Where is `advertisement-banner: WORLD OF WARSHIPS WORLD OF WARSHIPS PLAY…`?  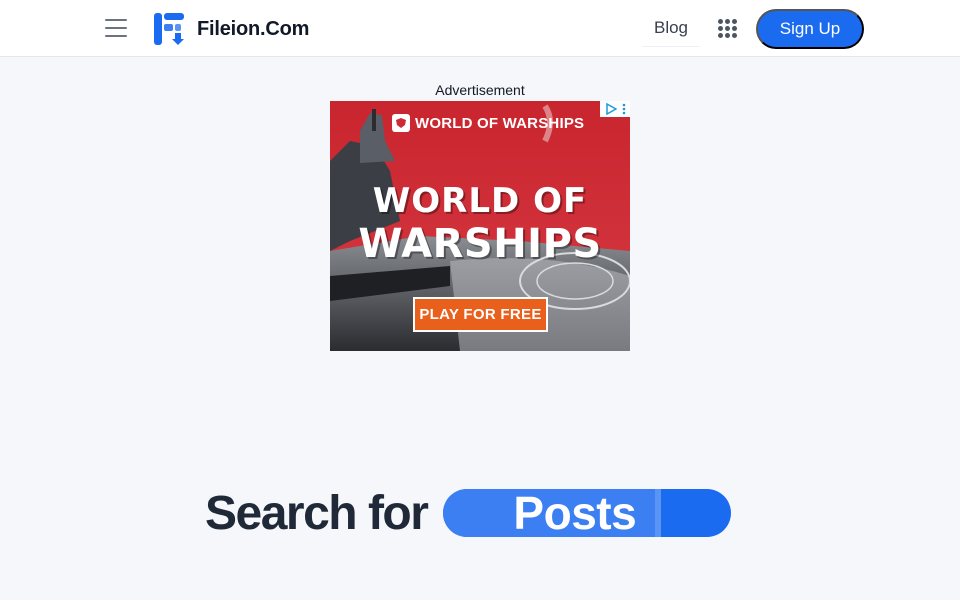
advertisement-banner: WORLD OF WARSHIPS WORLD OF WARSHIPS PLAY… is located at coordinates (480, 226).